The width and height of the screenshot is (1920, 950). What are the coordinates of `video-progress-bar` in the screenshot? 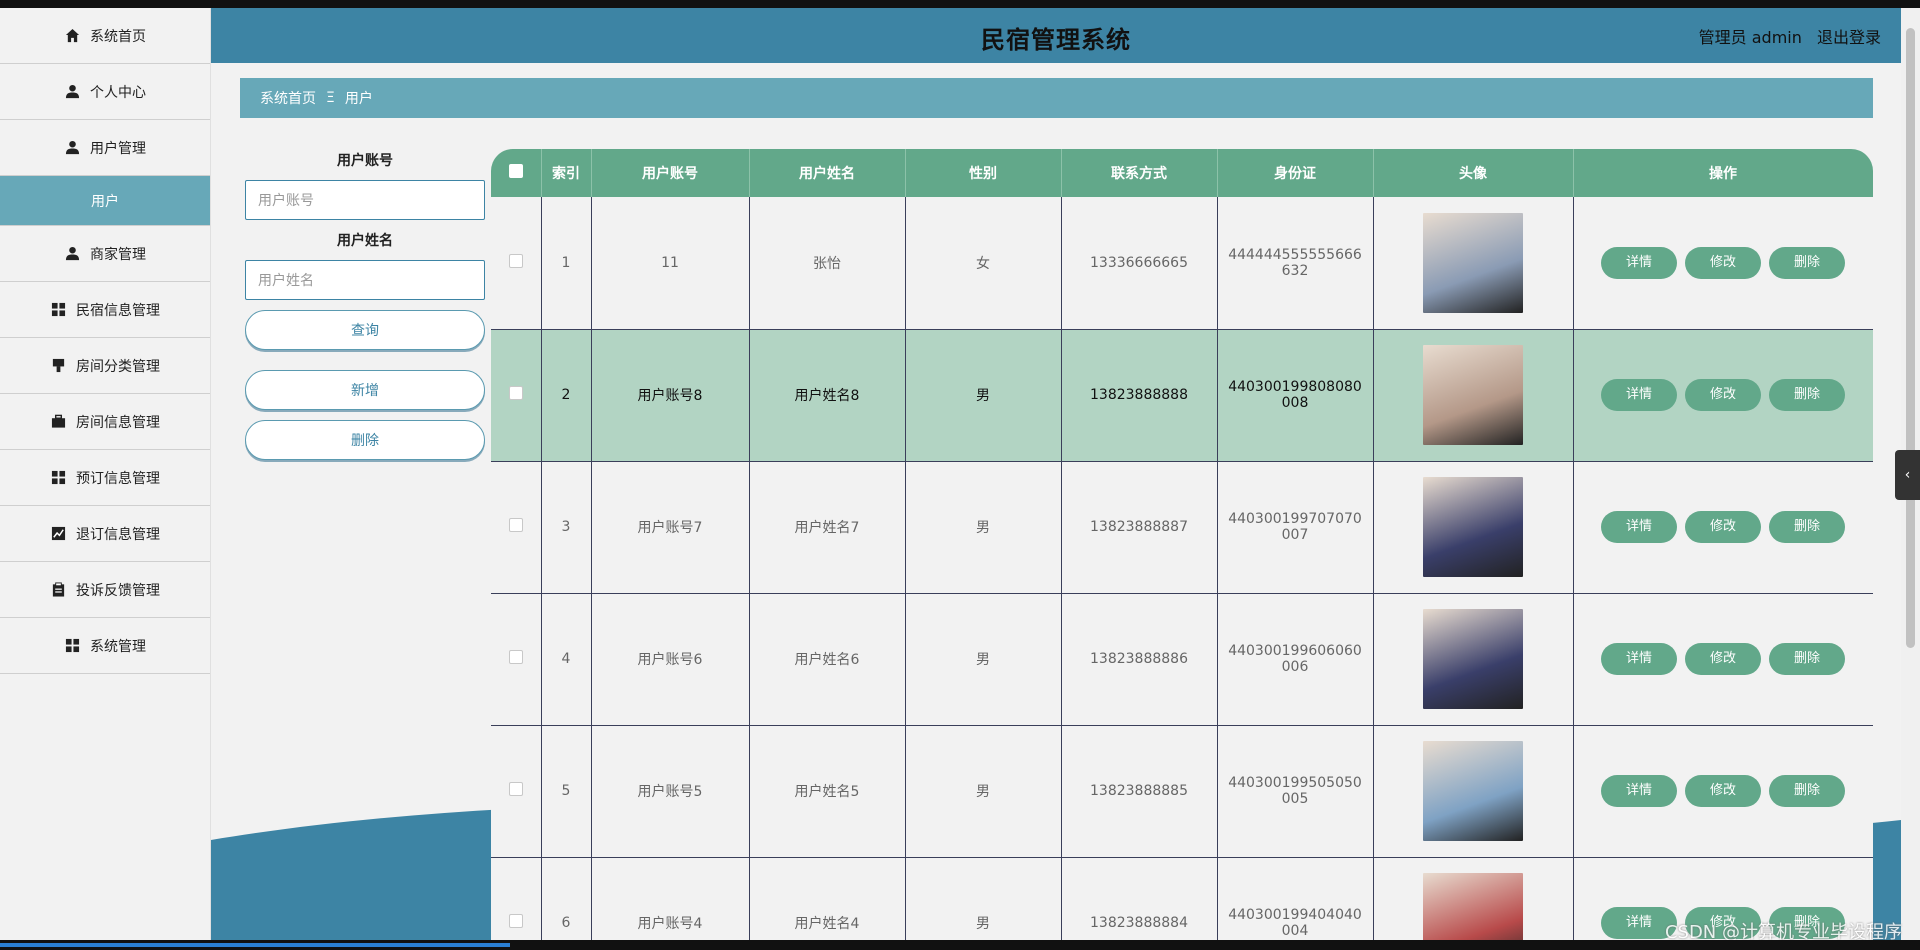 It's located at (255, 945).